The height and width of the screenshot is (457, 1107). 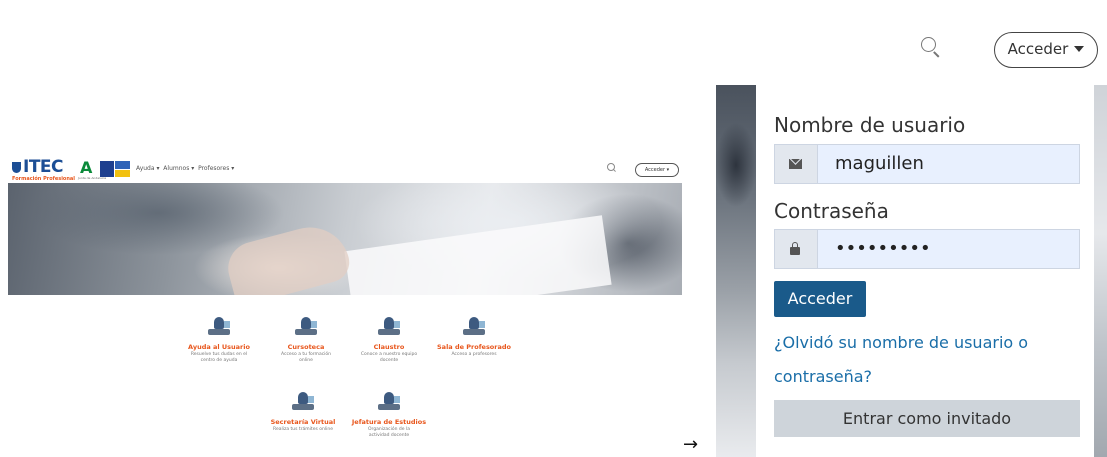 What do you see at coordinates (306, 347) in the screenshot?
I see `card-title: Cursoteca` at bounding box center [306, 347].